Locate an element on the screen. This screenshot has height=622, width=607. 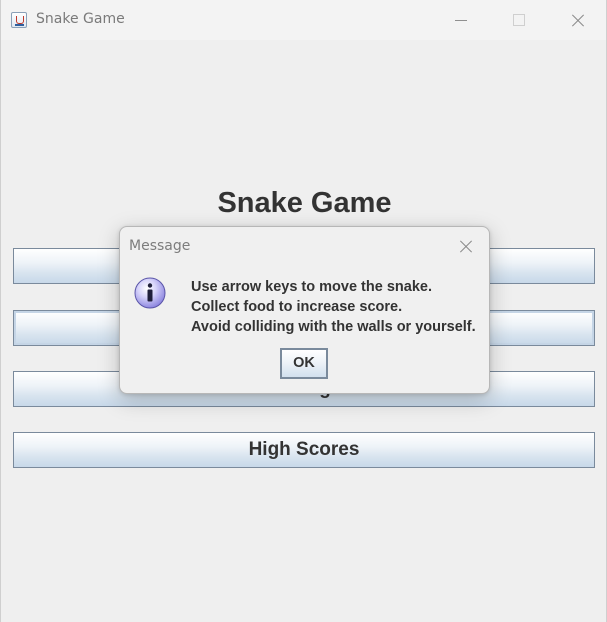
dialog-title: Message is located at coordinates (160, 246).